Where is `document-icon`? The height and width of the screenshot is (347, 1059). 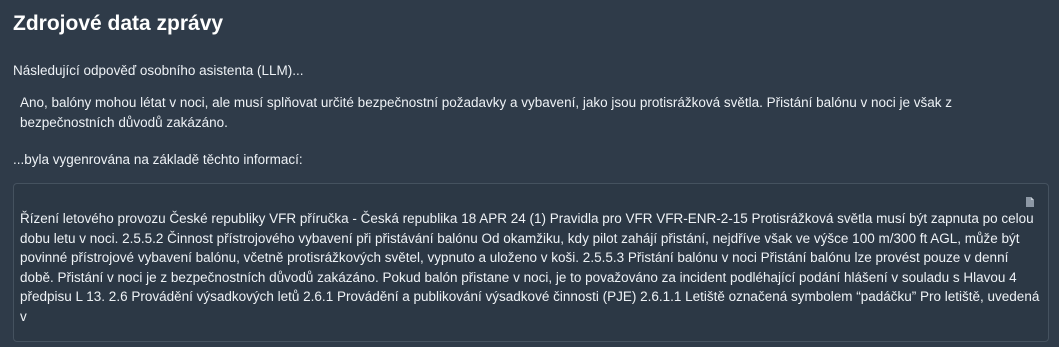
document-icon is located at coordinates (1030, 200).